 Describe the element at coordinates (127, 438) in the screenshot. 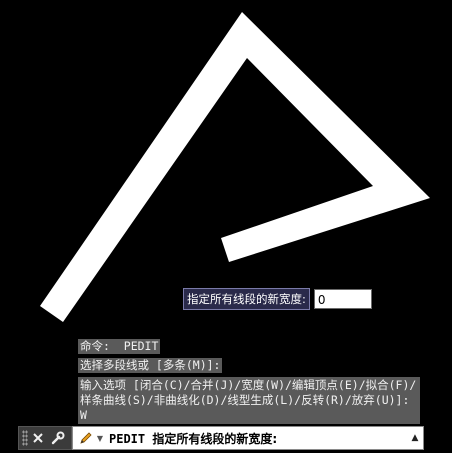

I see `command-name: PEDIT` at that location.